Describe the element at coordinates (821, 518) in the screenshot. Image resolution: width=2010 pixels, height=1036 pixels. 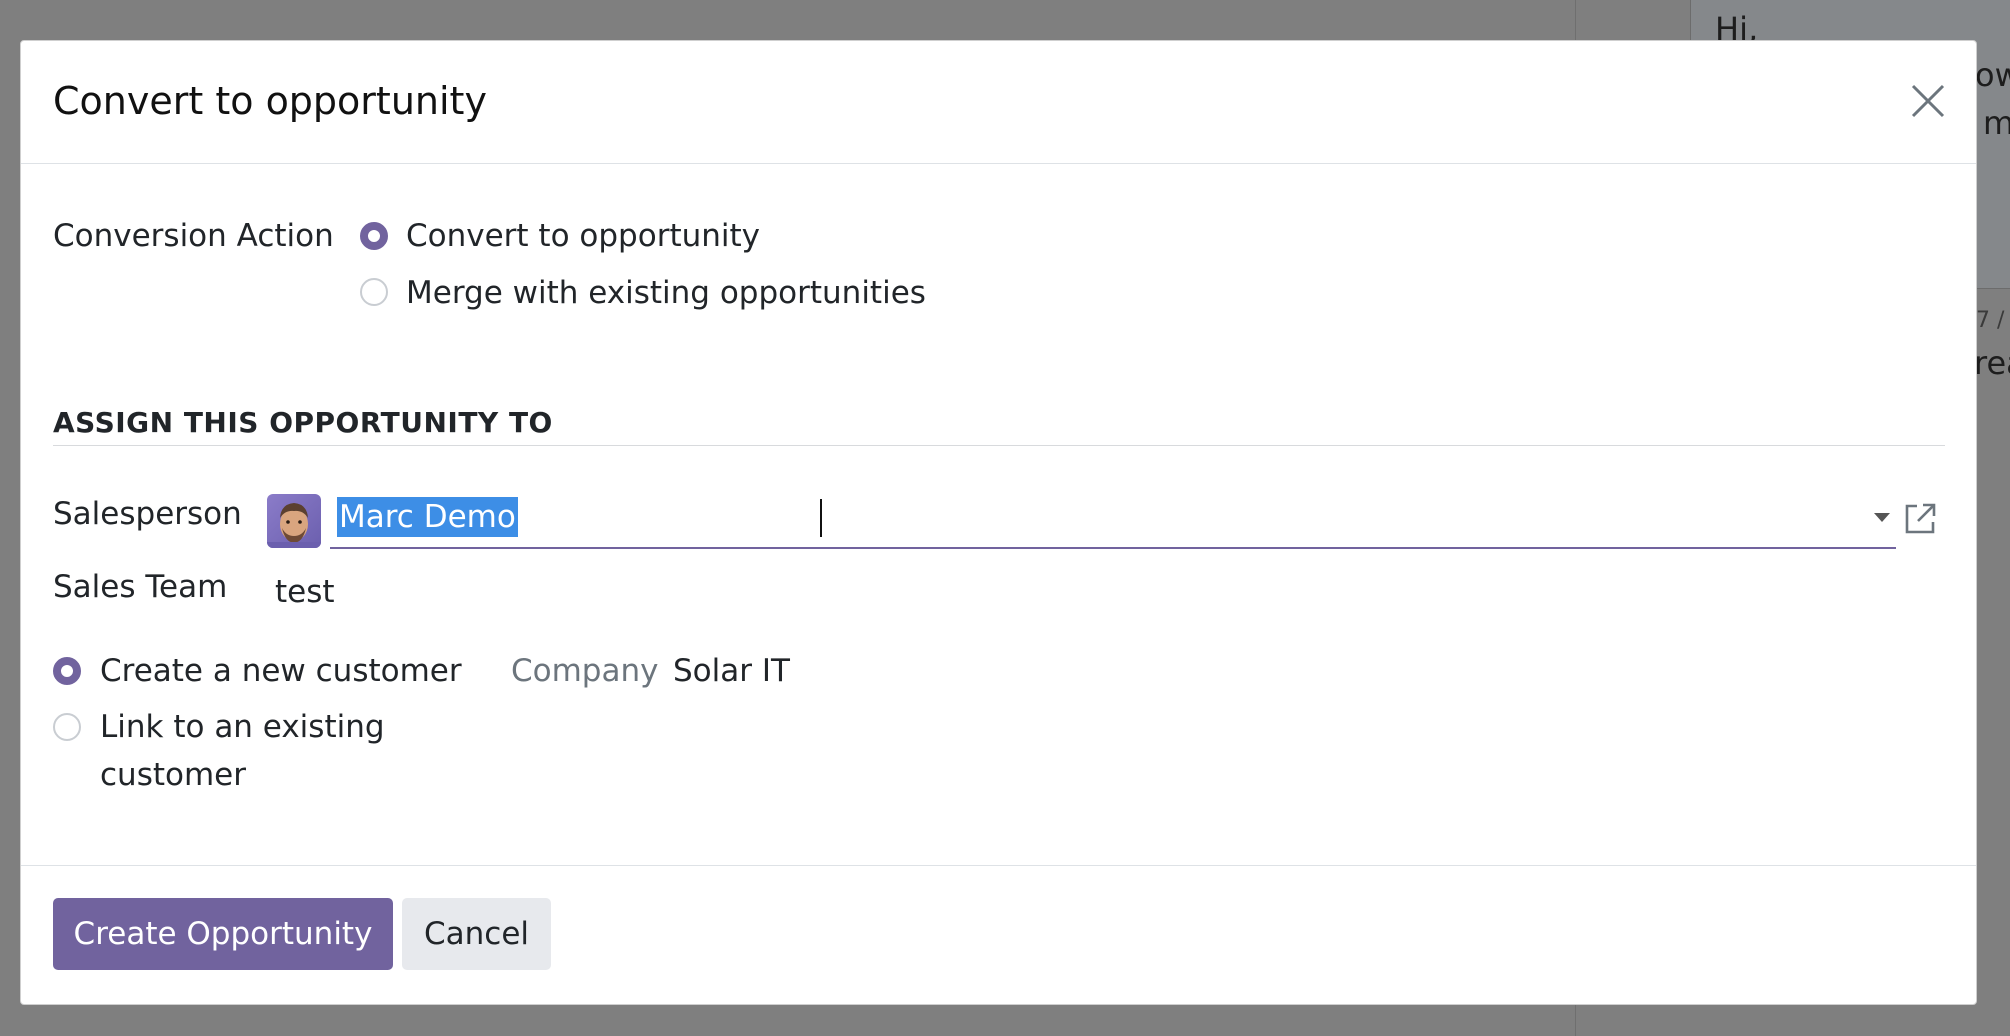
I see `text-caret` at that location.